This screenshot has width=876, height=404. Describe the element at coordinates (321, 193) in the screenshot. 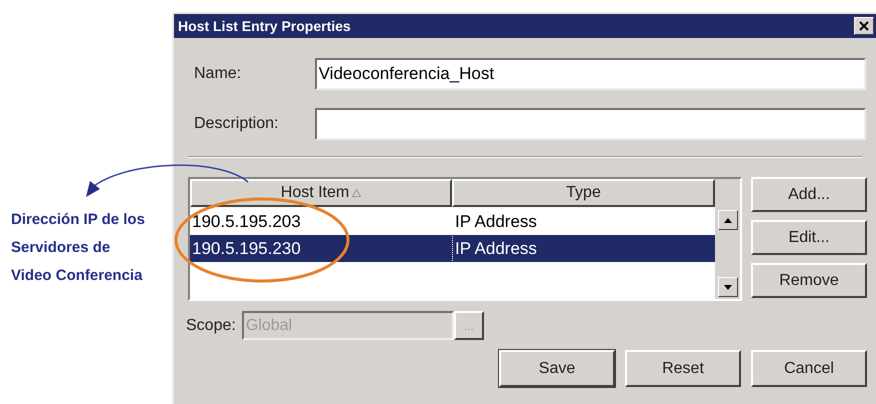

I see `column-header: Host Item` at that location.